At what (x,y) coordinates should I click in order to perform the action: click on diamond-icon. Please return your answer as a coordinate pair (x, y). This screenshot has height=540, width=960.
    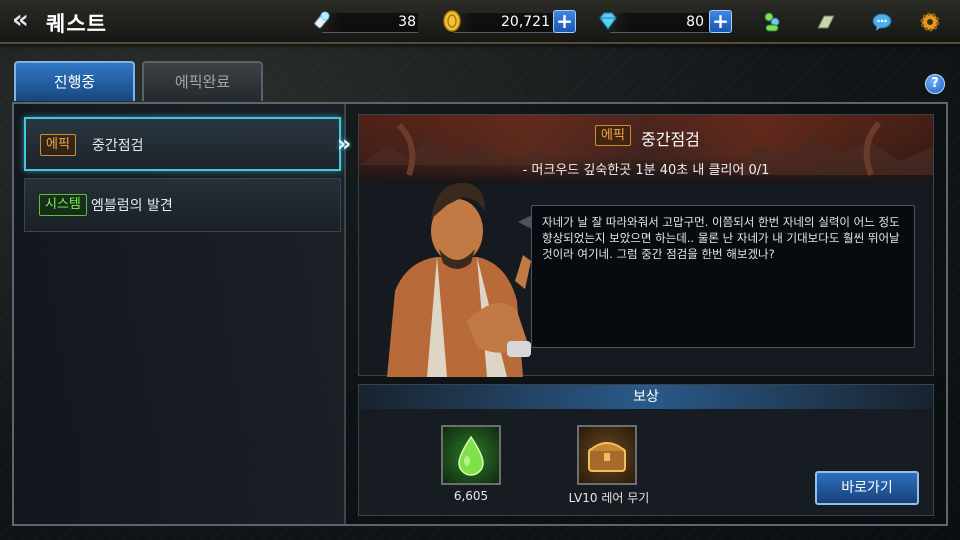
    Looking at the image, I should click on (608, 21).